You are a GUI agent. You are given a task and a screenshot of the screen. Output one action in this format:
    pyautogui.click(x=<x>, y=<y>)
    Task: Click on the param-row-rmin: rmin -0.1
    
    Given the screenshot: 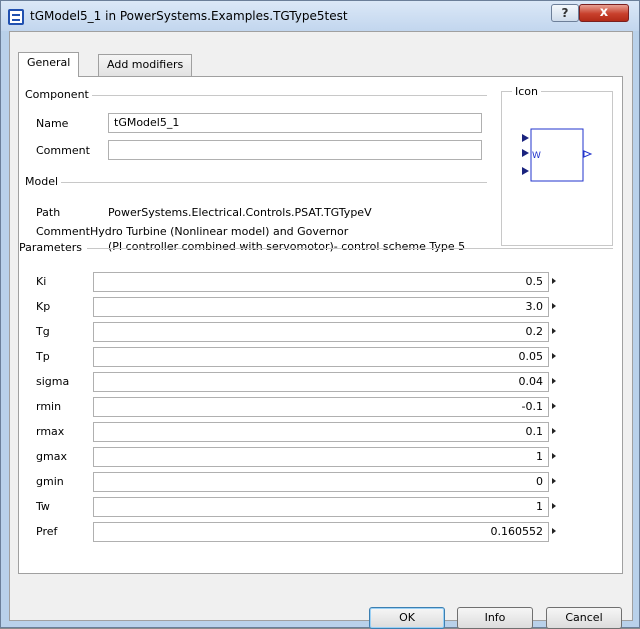 What is the action you would take?
    pyautogui.click(x=321, y=407)
    